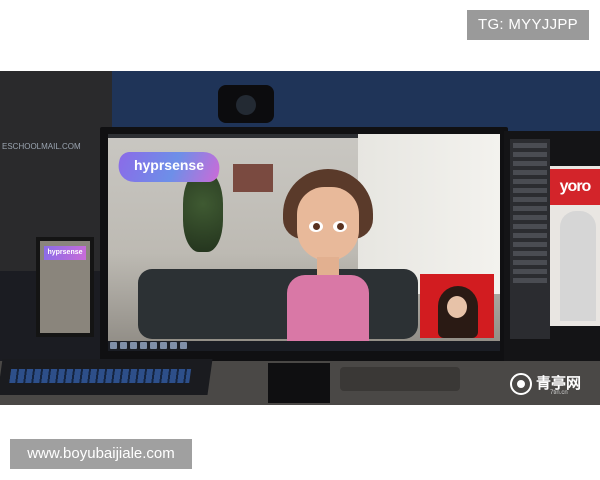 The image size is (600, 480). I want to click on shelf-caption: ESCHOOLMAIL.COM, so click(41, 146).